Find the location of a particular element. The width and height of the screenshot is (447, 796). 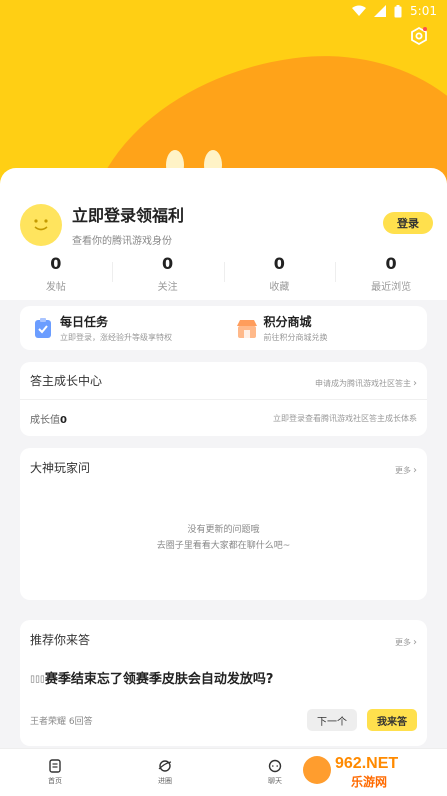

points-mall-entry: 积分商城 前往积分商城兑换 is located at coordinates (326, 328).